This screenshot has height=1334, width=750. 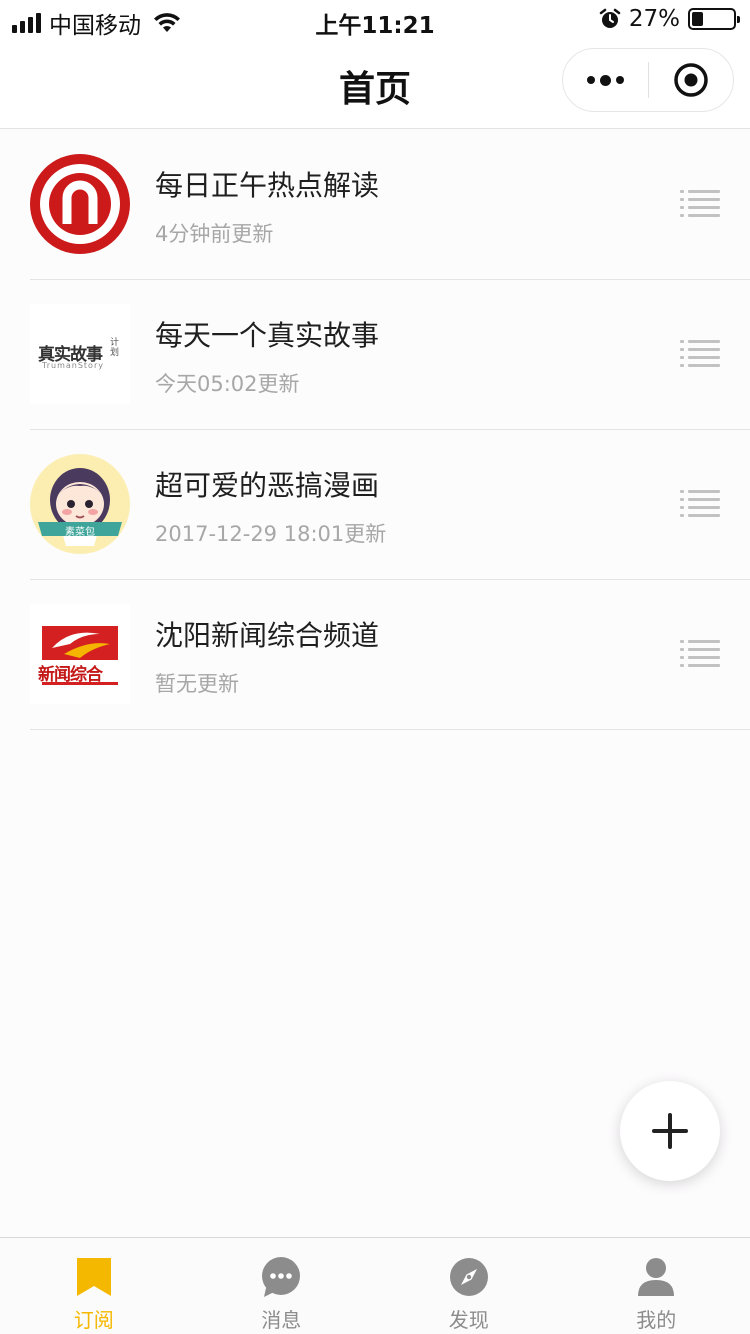 What do you see at coordinates (610, 18) in the screenshot?
I see `alarm-icon` at bounding box center [610, 18].